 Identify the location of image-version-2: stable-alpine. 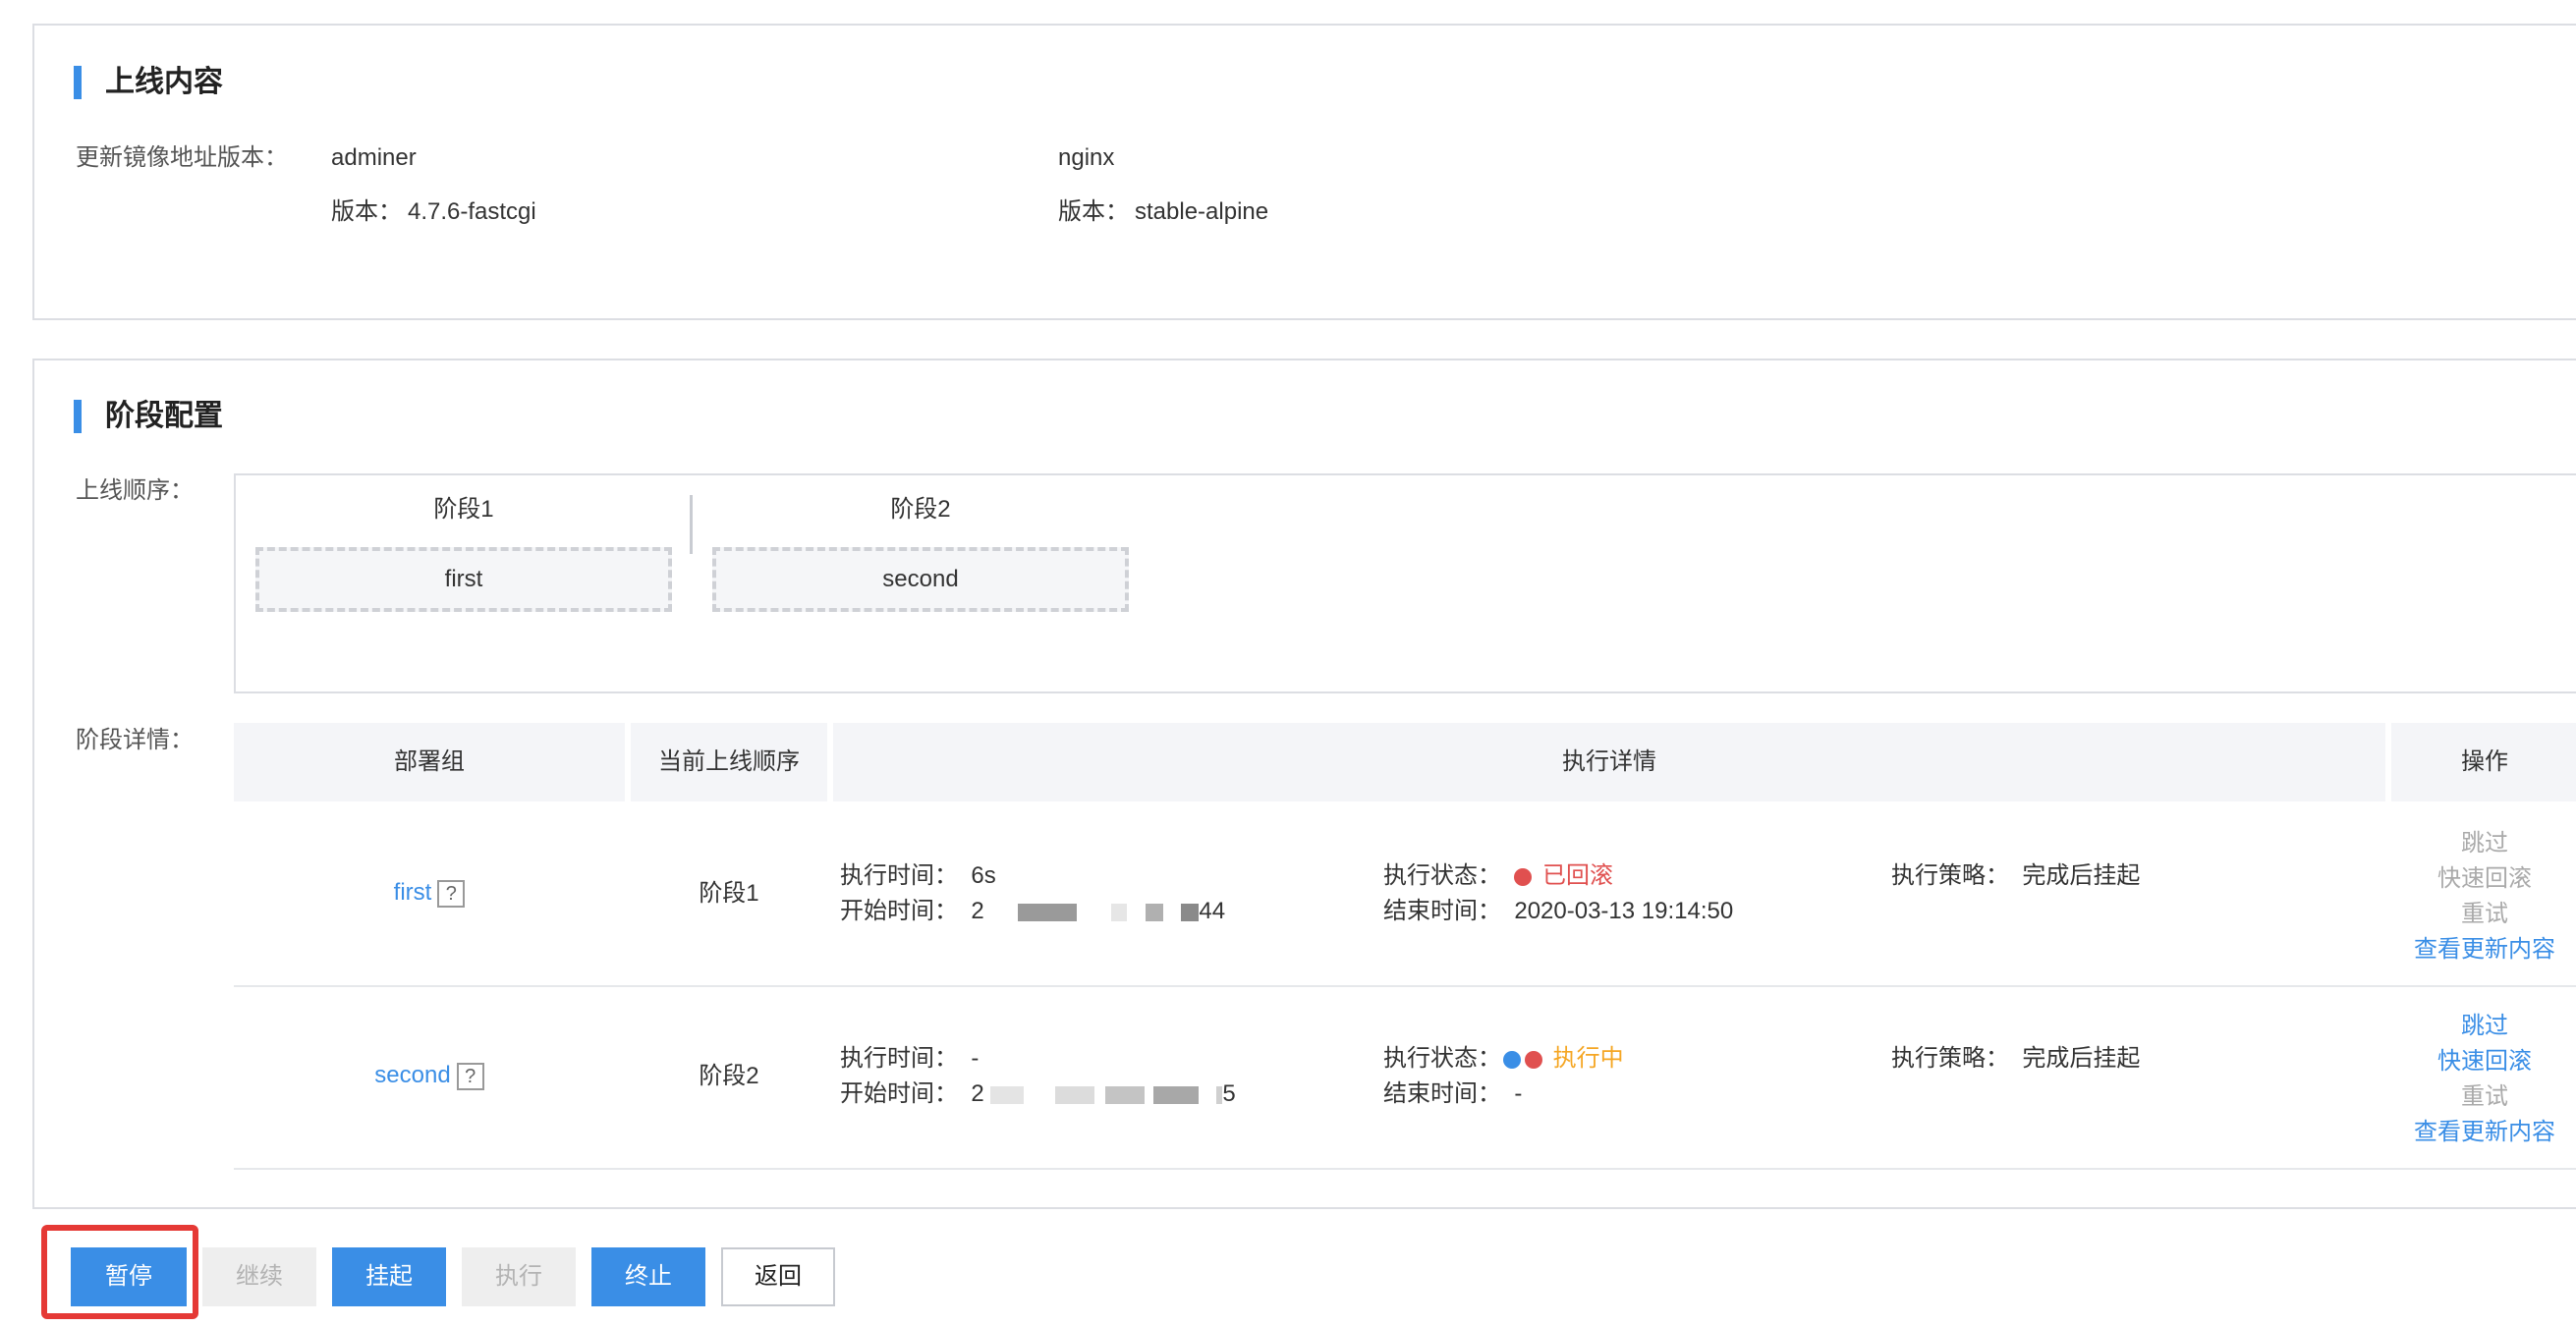
(1202, 211).